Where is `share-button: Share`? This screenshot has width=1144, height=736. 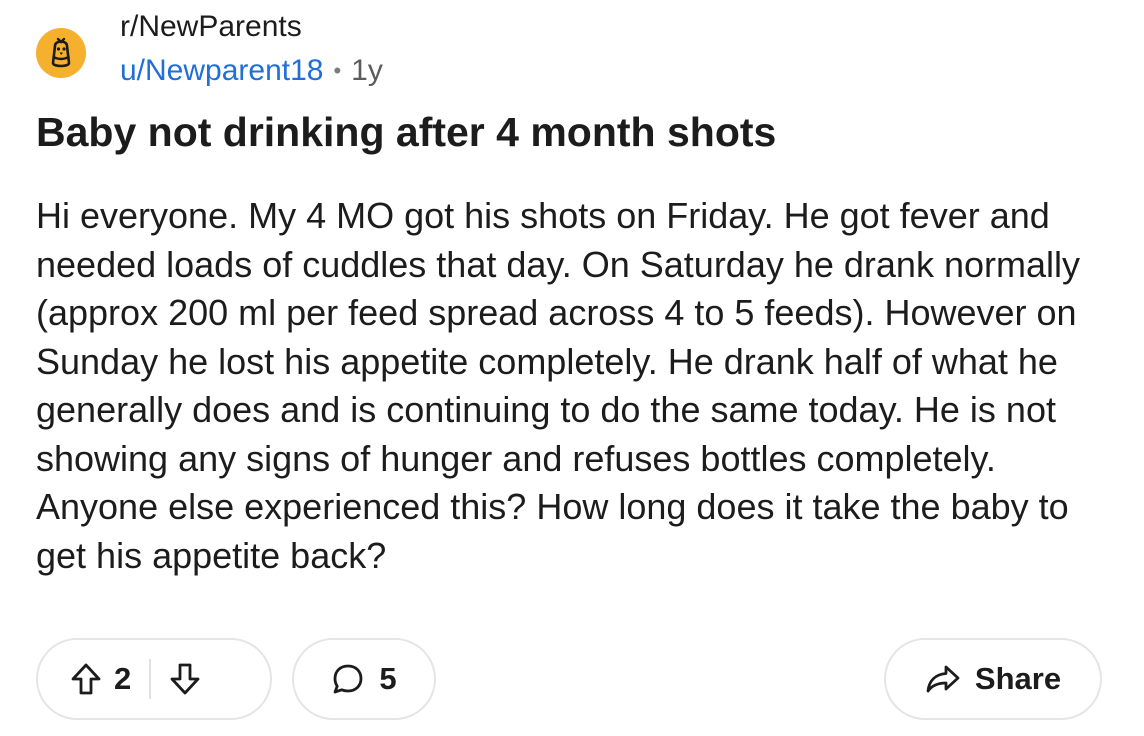
share-button: Share is located at coordinates (993, 679).